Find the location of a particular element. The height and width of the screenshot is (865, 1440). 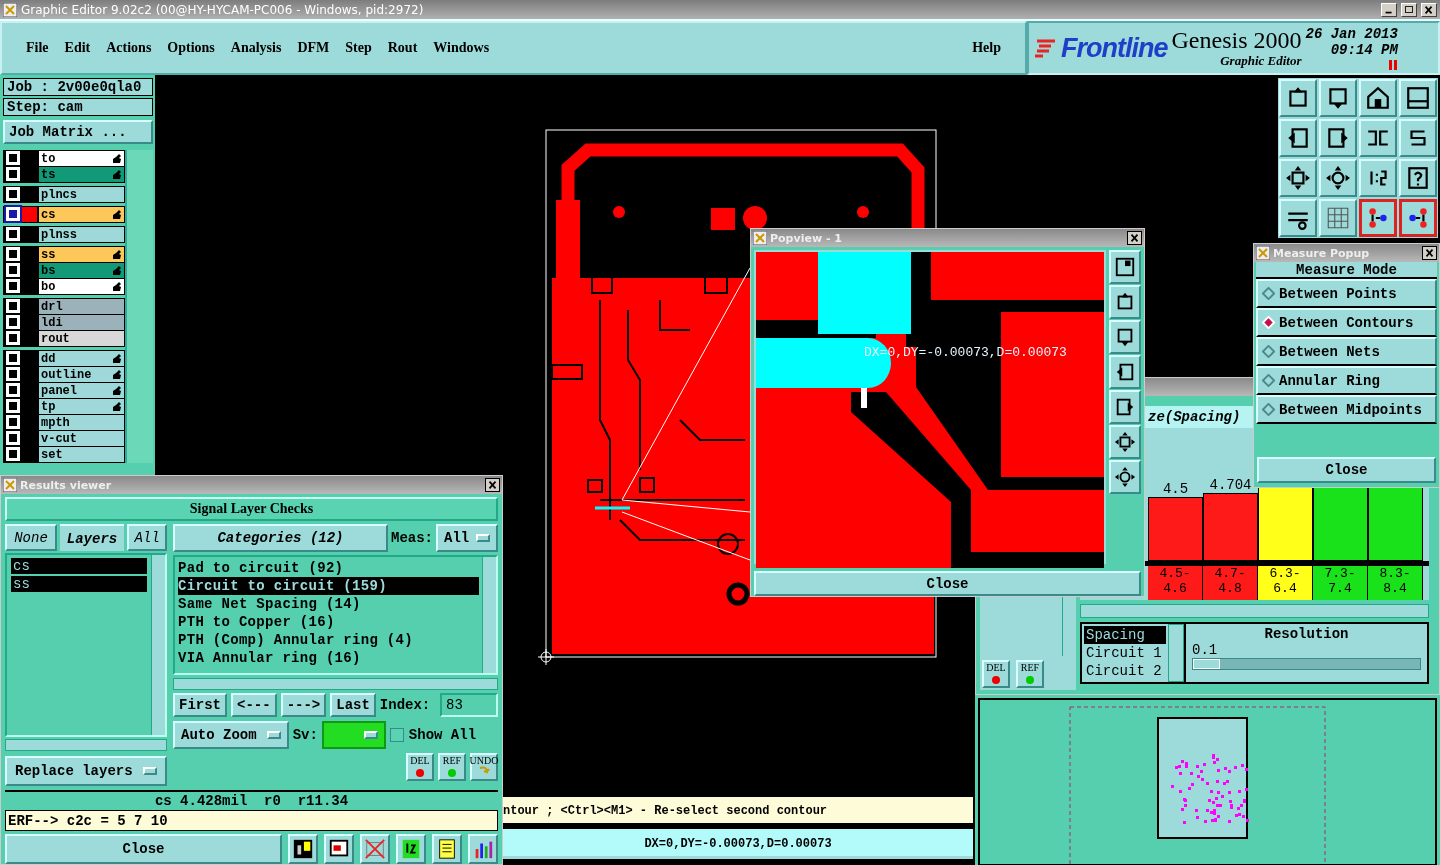

field-item: Circuit 1 is located at coordinates (1125, 653).